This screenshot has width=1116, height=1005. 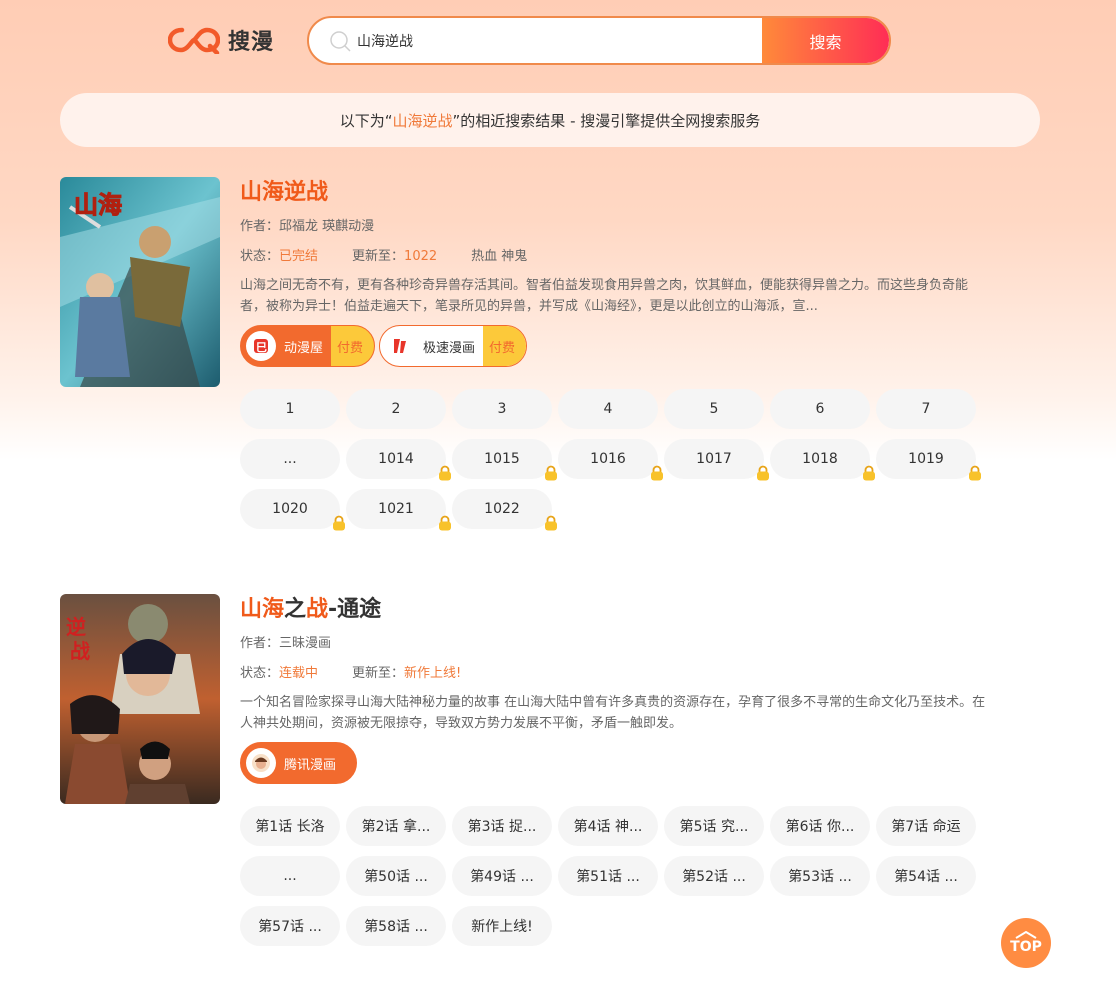 I want to click on comic-cover: 山海, so click(x=140, y=282).